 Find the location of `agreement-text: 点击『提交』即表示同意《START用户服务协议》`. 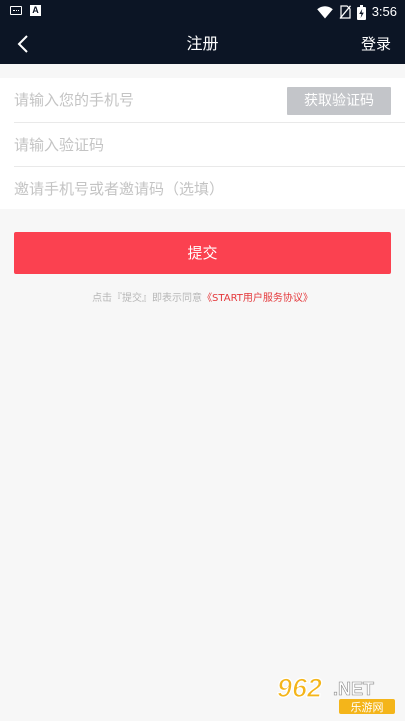

agreement-text: 点击『提交』即表示同意《START用户服务协议》 is located at coordinates (202, 296).